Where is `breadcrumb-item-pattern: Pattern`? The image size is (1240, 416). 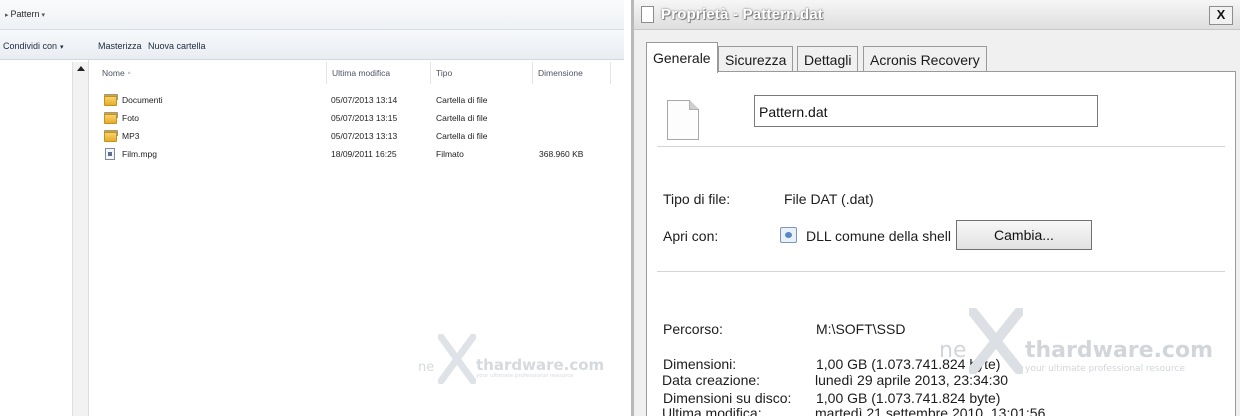
breadcrumb-item-pattern: Pattern is located at coordinates (25, 14).